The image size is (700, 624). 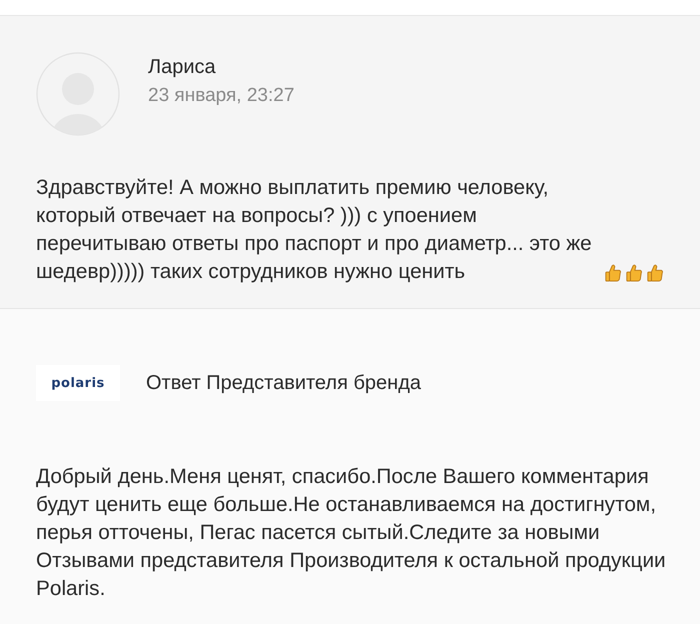 I want to click on author-name: Лариса, so click(x=182, y=67).